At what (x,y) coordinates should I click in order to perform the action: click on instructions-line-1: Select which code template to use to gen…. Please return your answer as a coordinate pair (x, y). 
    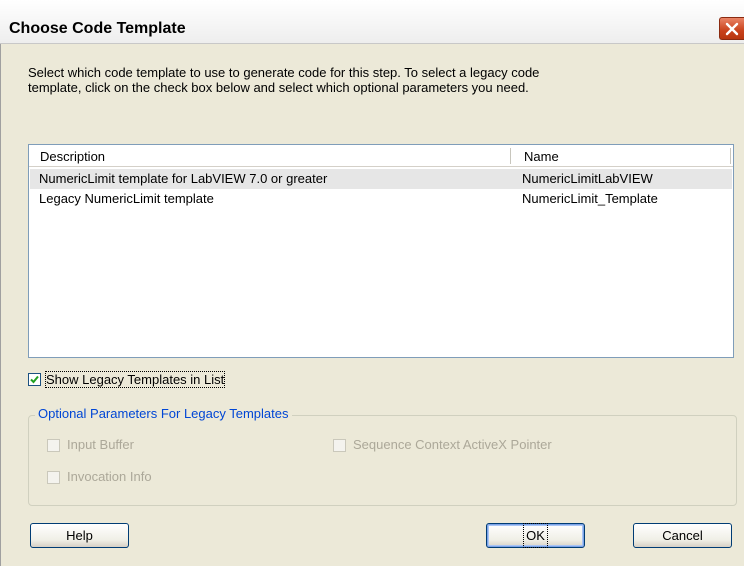
    Looking at the image, I should click on (284, 72).